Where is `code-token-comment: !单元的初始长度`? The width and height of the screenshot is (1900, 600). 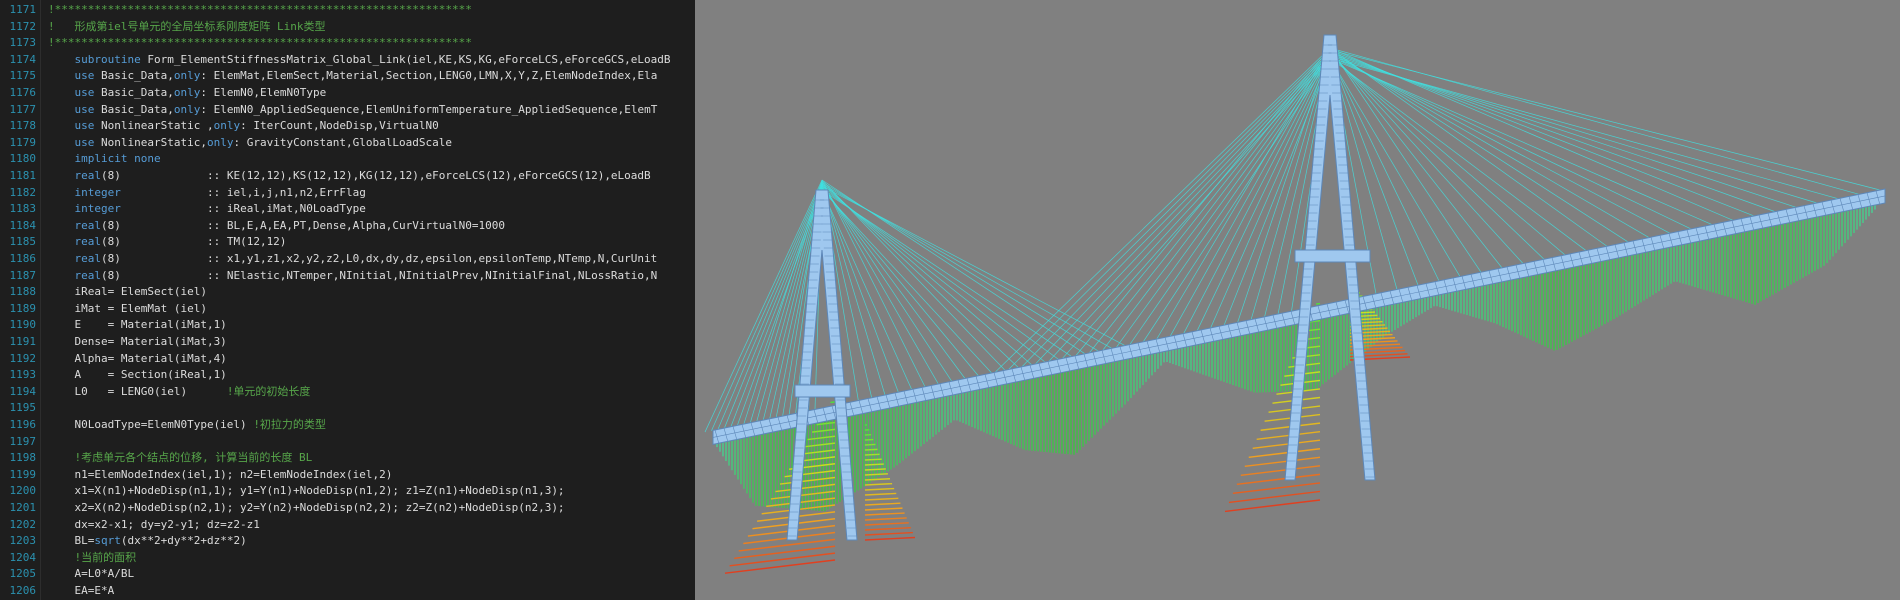 code-token-comment: !单元的初始长度 is located at coordinates (268, 391).